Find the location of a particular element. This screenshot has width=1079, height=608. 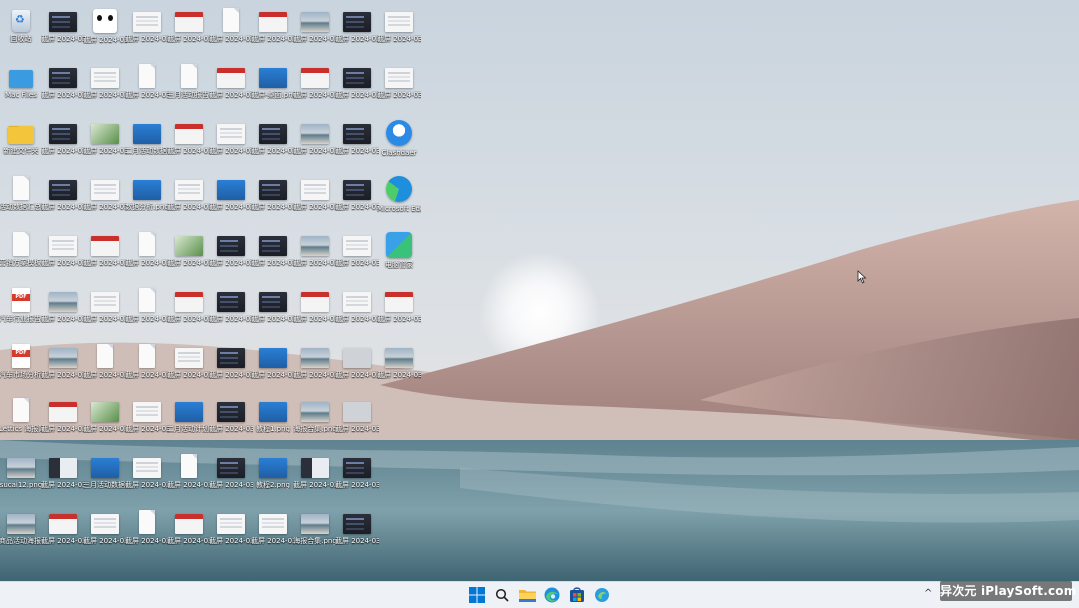

desktop-icon: 营销方案模板.docx is located at coordinates (21, 254).